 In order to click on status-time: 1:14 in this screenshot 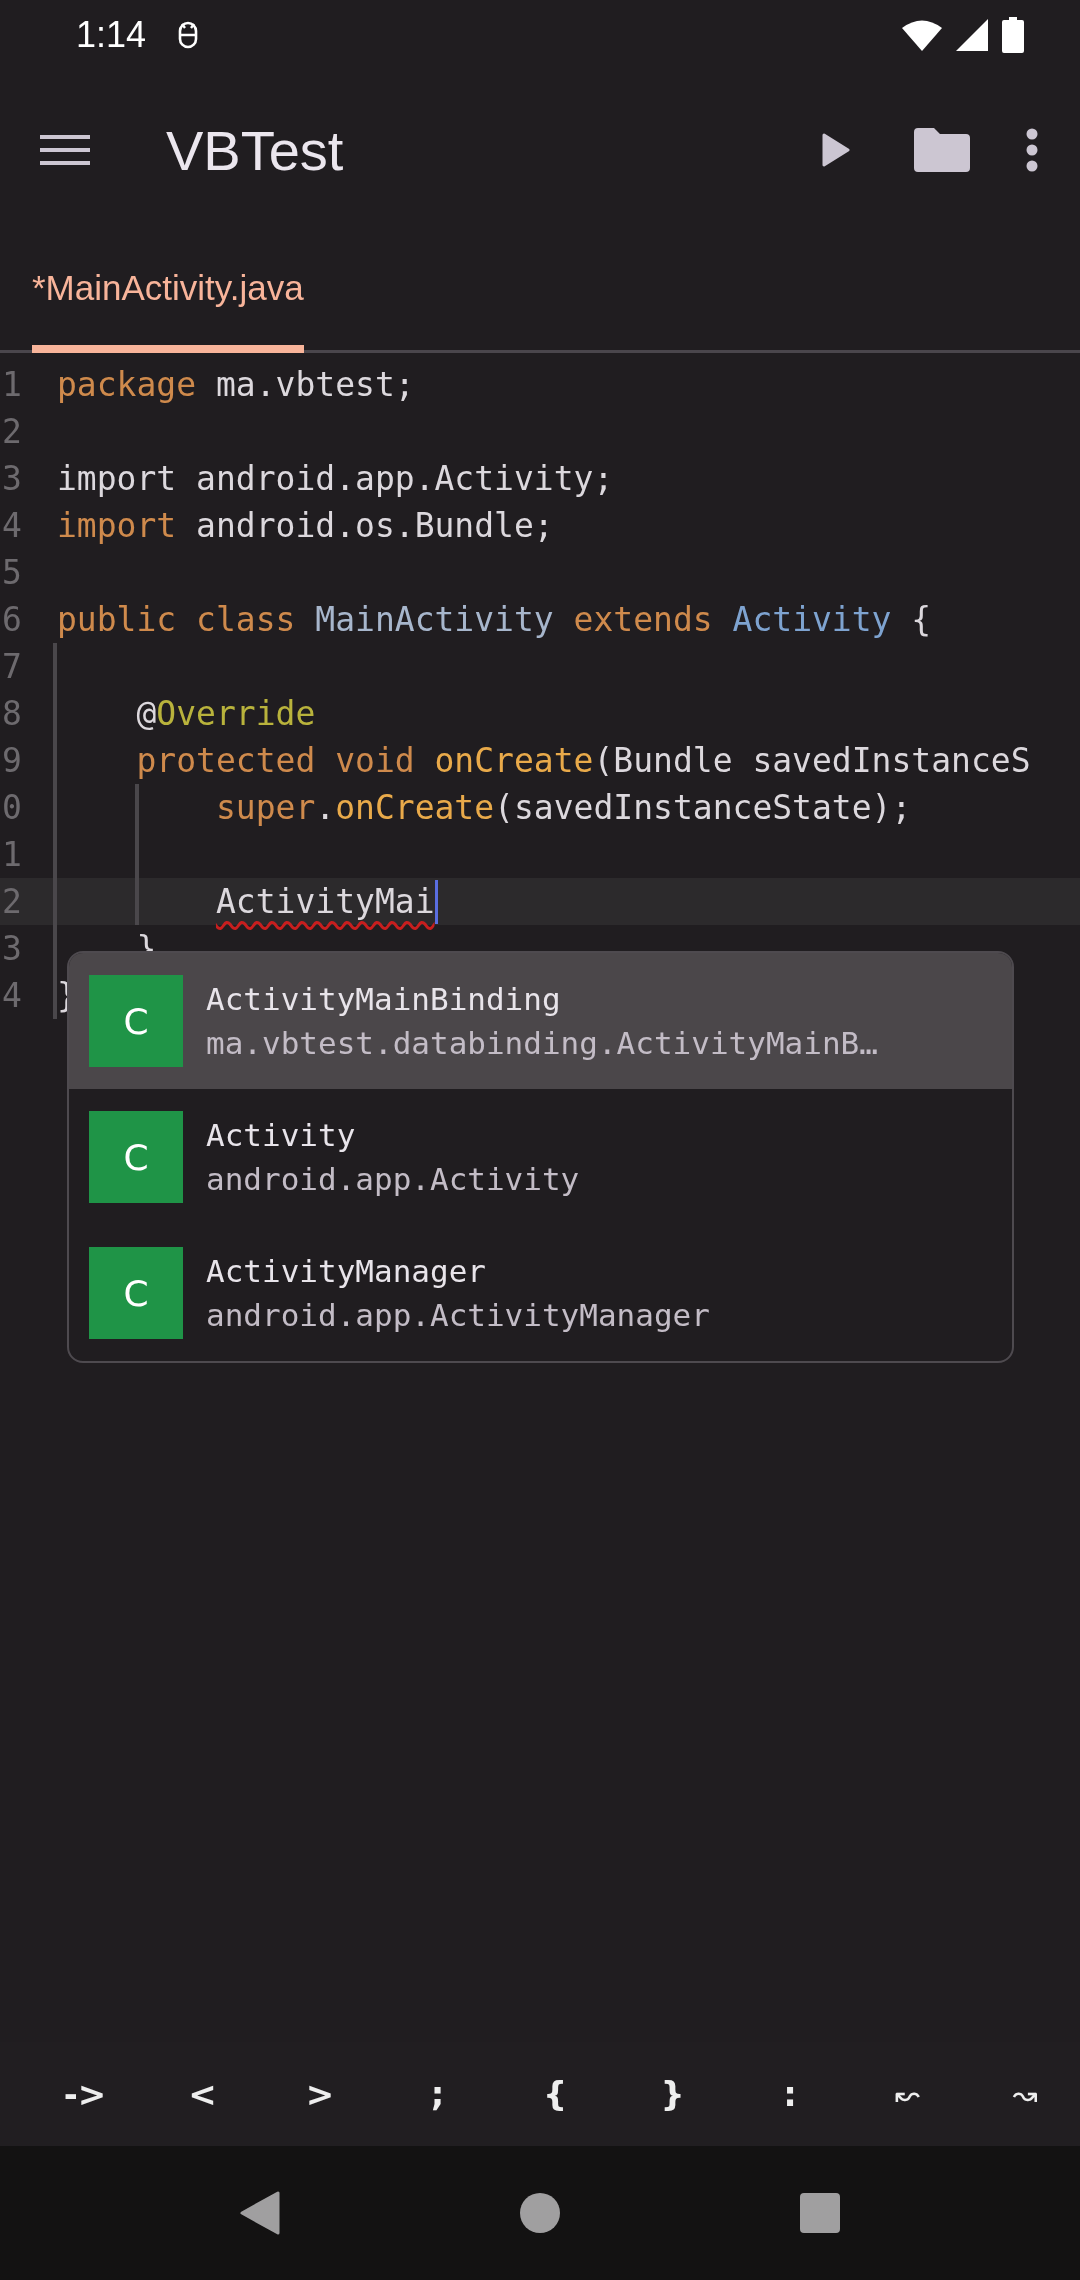, I will do `click(111, 35)`.